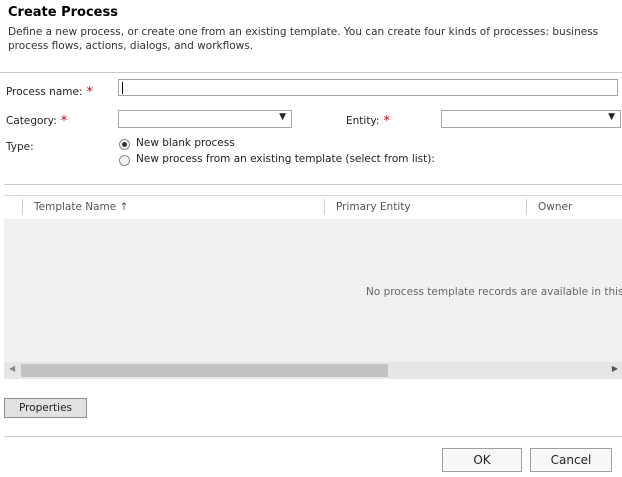 The height and width of the screenshot is (477, 622). Describe the element at coordinates (20, 147) in the screenshot. I see `type-label: Type:` at that location.